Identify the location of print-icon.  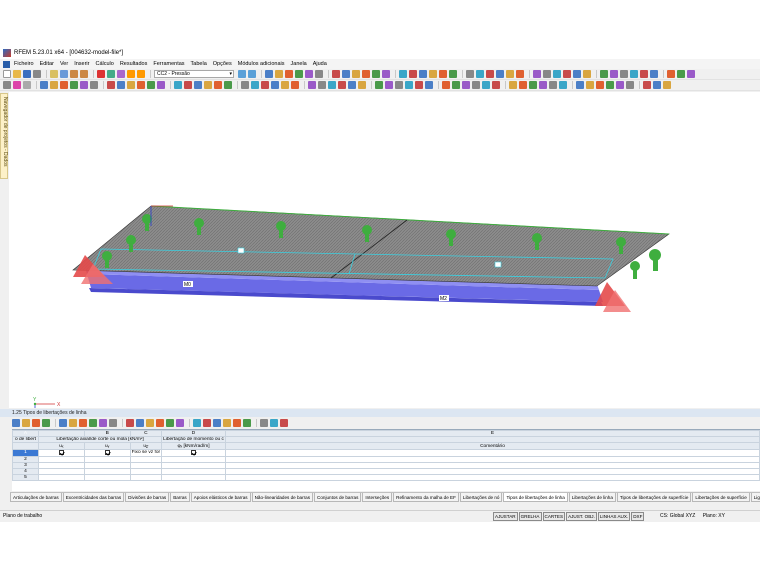
(37, 74).